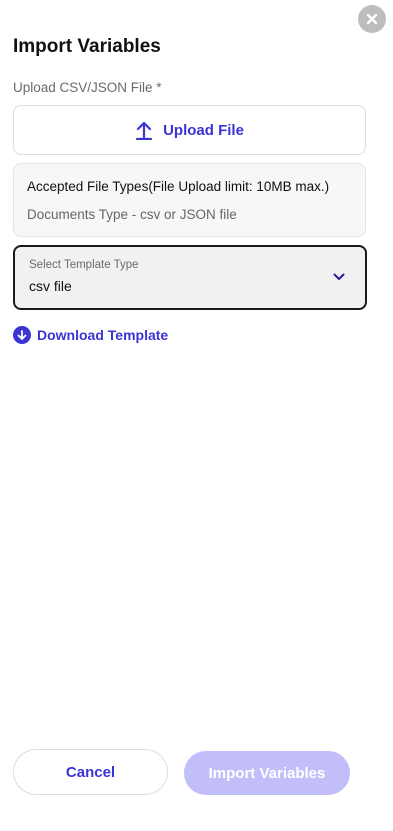 The height and width of the screenshot is (831, 393). I want to click on chevron-down-icon, so click(339, 276).